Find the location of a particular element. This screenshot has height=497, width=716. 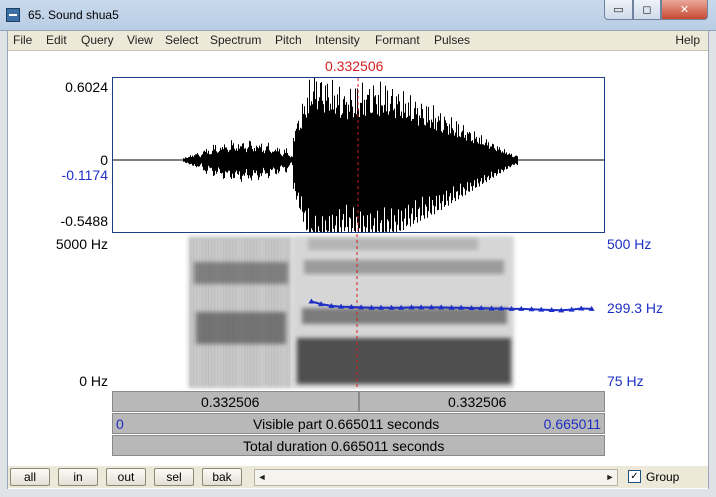

checkmark-icon: ✓ is located at coordinates (634, 476).